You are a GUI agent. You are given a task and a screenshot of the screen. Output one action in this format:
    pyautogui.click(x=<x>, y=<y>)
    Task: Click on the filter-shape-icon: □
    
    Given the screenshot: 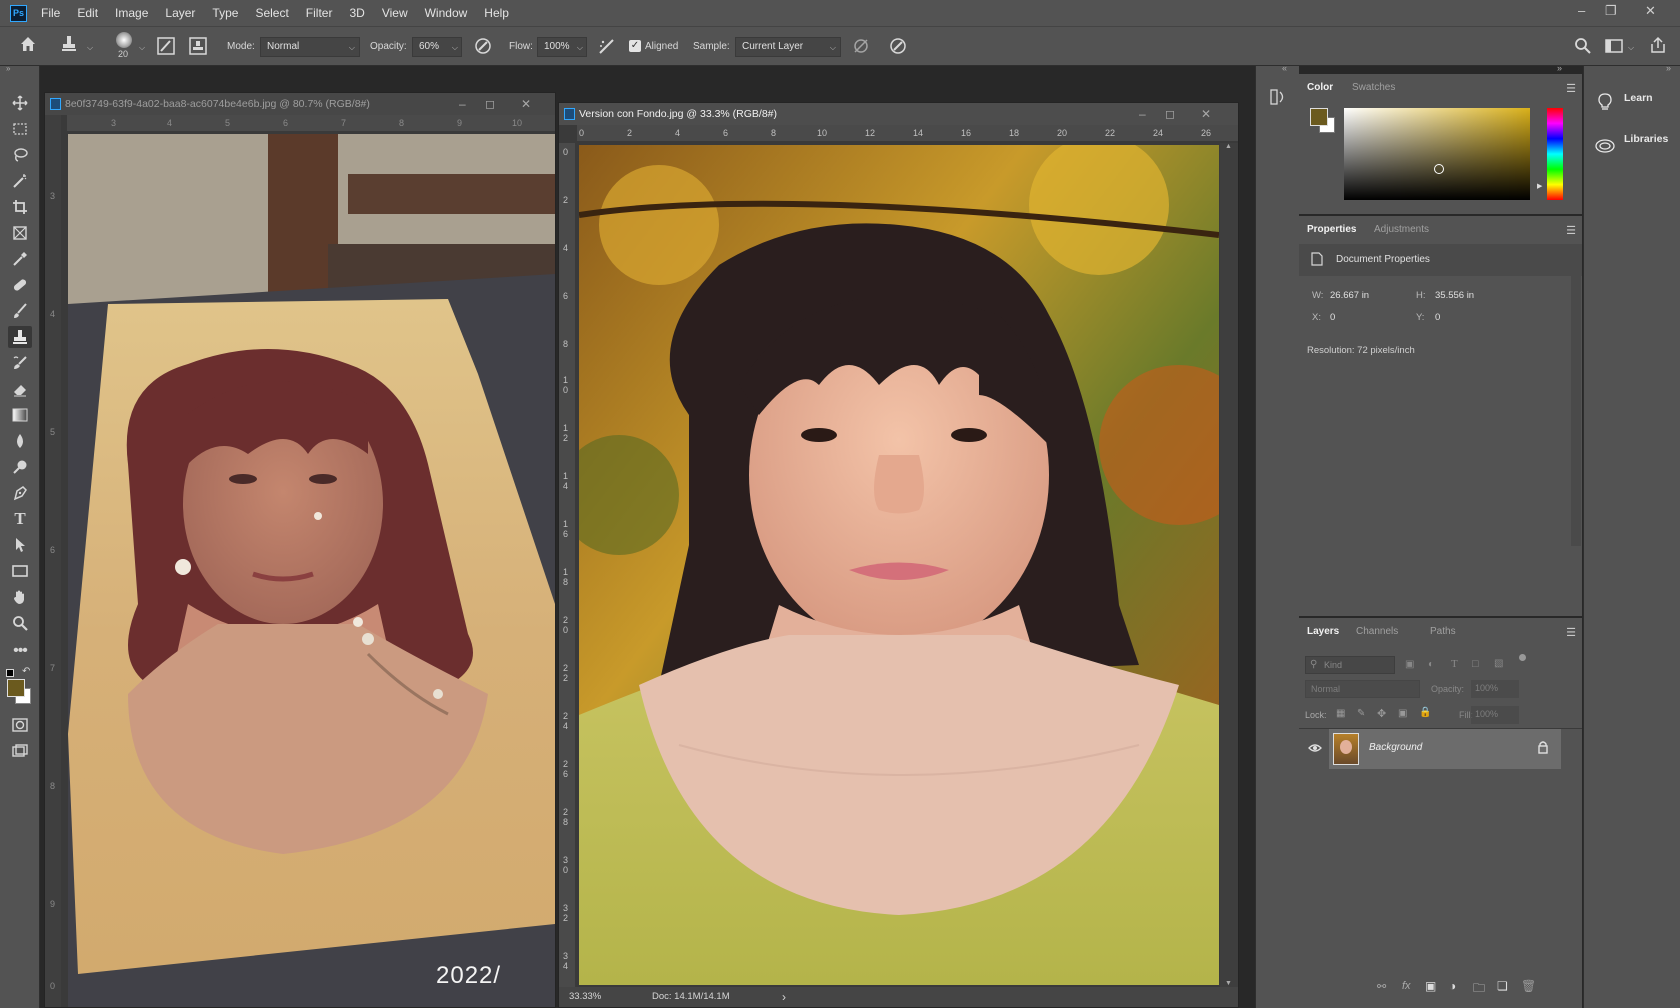 What is the action you would take?
    pyautogui.click(x=1475, y=664)
    